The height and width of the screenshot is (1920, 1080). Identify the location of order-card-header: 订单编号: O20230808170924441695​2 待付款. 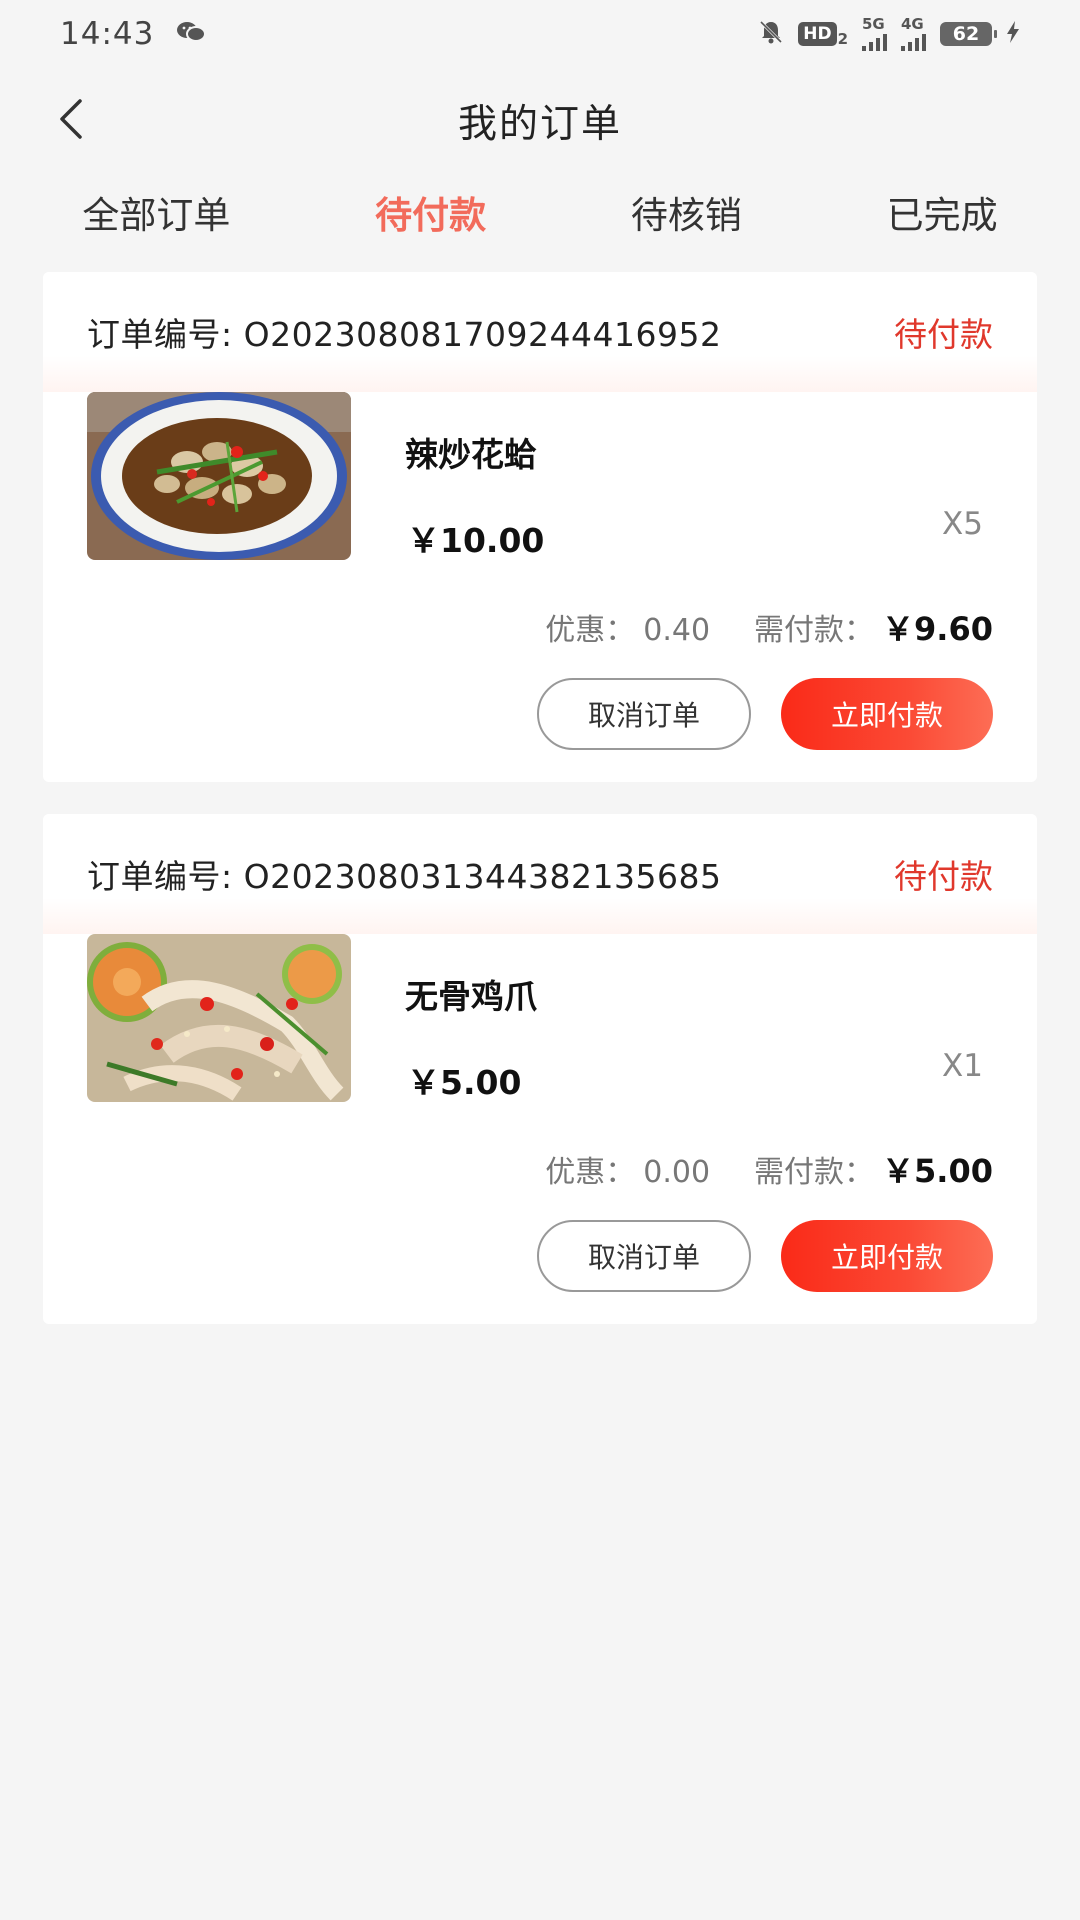
(540, 332).